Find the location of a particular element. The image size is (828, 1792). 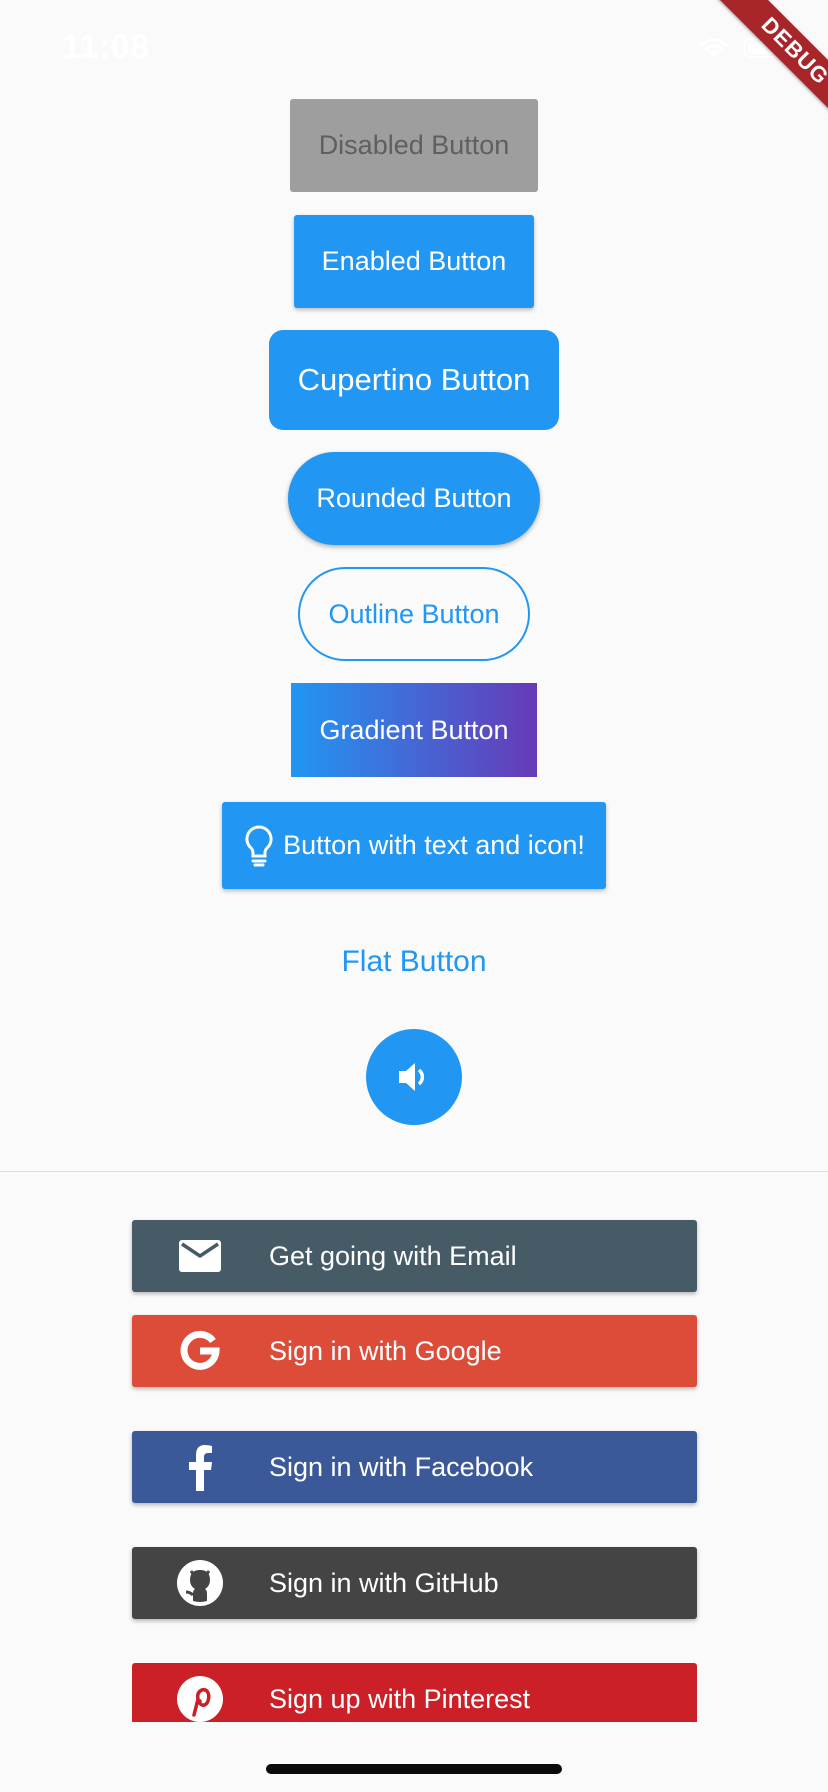

google-icon is located at coordinates (200, 1351).